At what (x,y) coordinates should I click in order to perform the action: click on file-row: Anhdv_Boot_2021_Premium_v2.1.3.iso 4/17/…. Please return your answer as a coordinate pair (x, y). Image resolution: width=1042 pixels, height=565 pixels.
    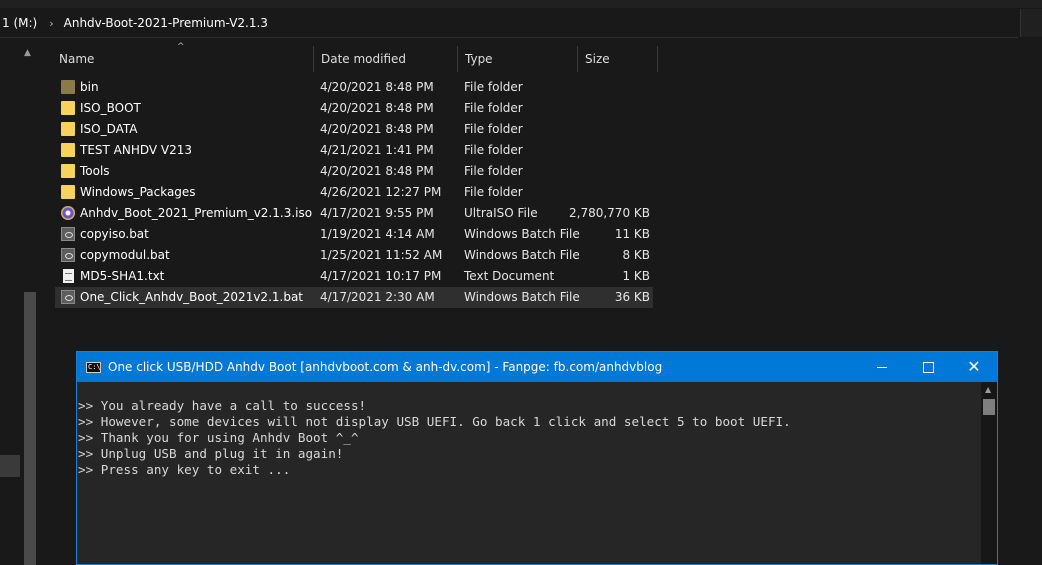
    Looking at the image, I should click on (354, 213).